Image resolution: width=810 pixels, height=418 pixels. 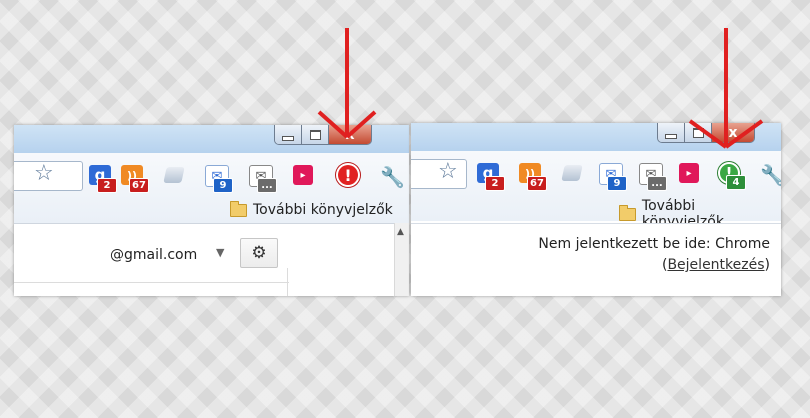 What do you see at coordinates (654, 244) in the screenshot?
I see `signin-status-text: Nem jelentkezett be ide: Chrome` at bounding box center [654, 244].